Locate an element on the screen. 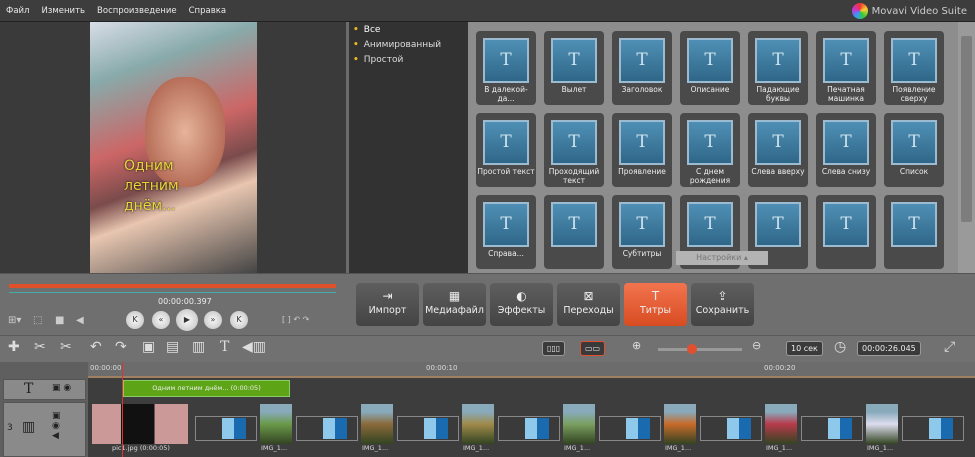  cut-icon: ✂ is located at coordinates (40, 347).